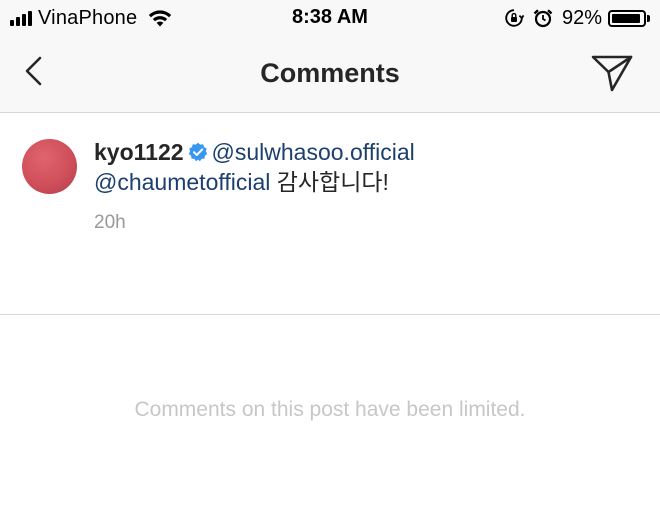 The height and width of the screenshot is (508, 660). I want to click on alarm-icon, so click(543, 18).